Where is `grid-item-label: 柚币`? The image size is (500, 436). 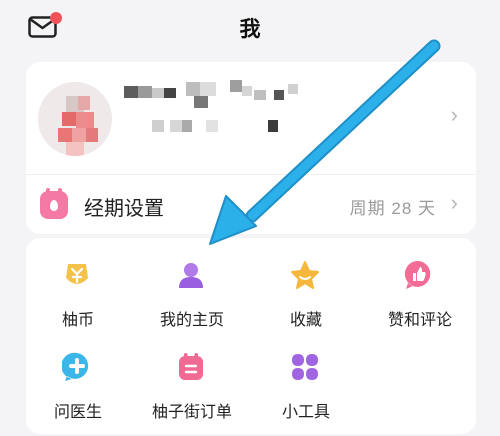 grid-item-label: 柚币 is located at coordinates (77, 320).